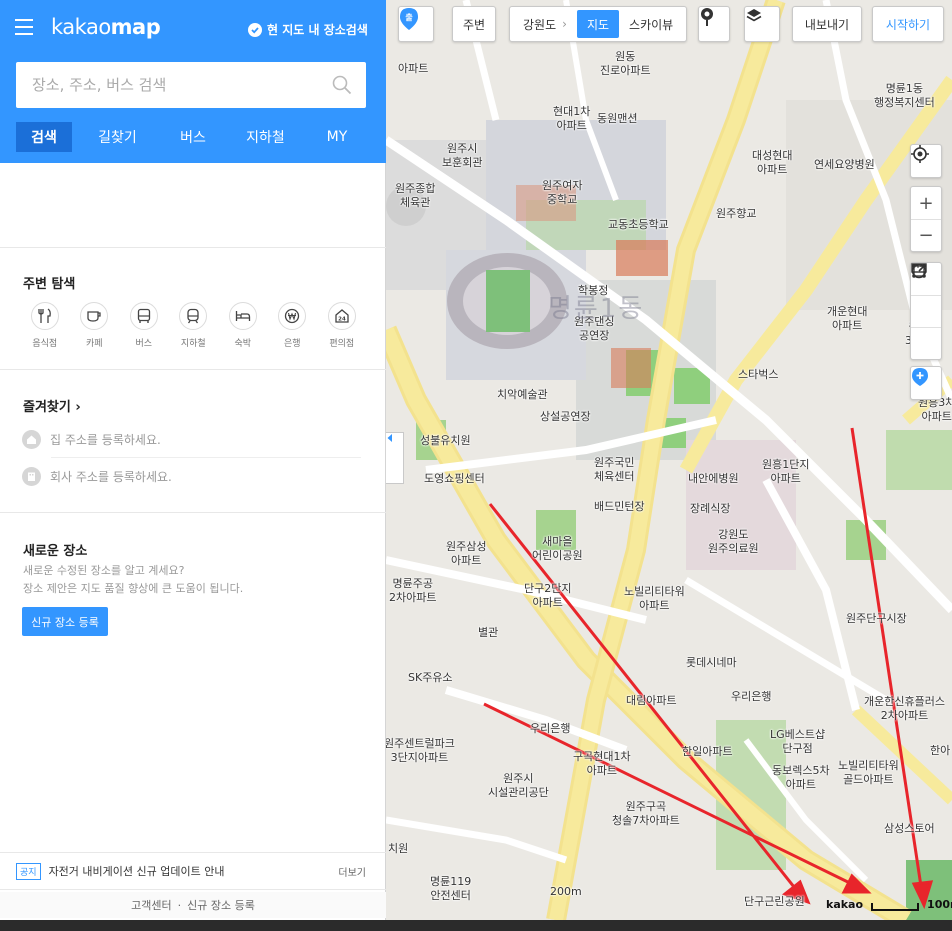 The width and height of the screenshot is (952, 931). What do you see at coordinates (714, 24) in the screenshot?
I see `roadview-button` at bounding box center [714, 24].